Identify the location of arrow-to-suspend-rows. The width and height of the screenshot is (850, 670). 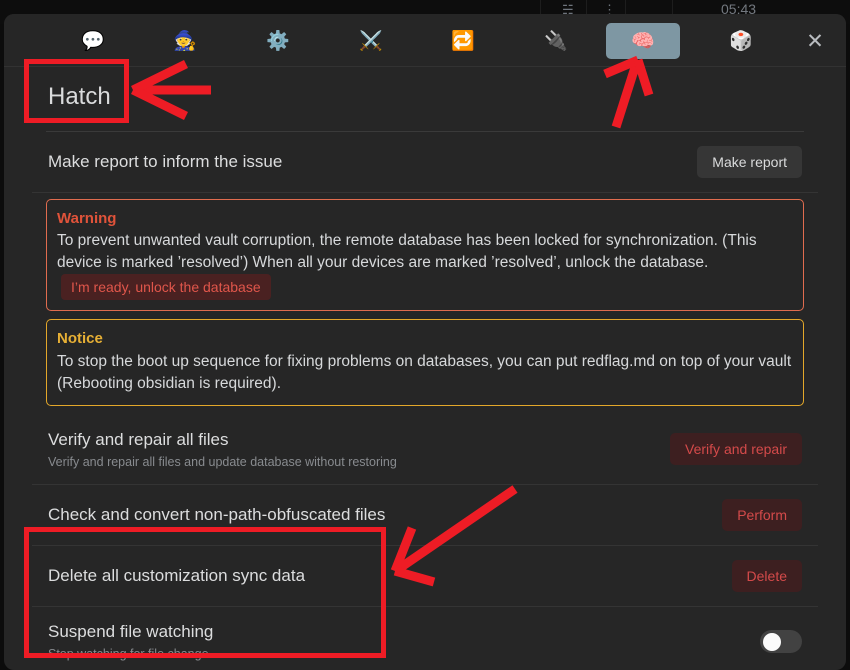
(454, 536).